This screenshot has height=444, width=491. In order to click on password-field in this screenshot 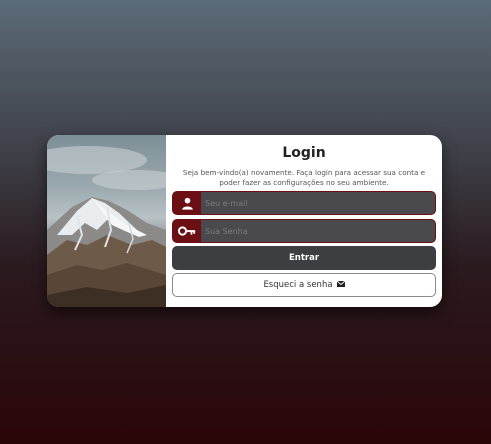, I will do `click(318, 231)`.